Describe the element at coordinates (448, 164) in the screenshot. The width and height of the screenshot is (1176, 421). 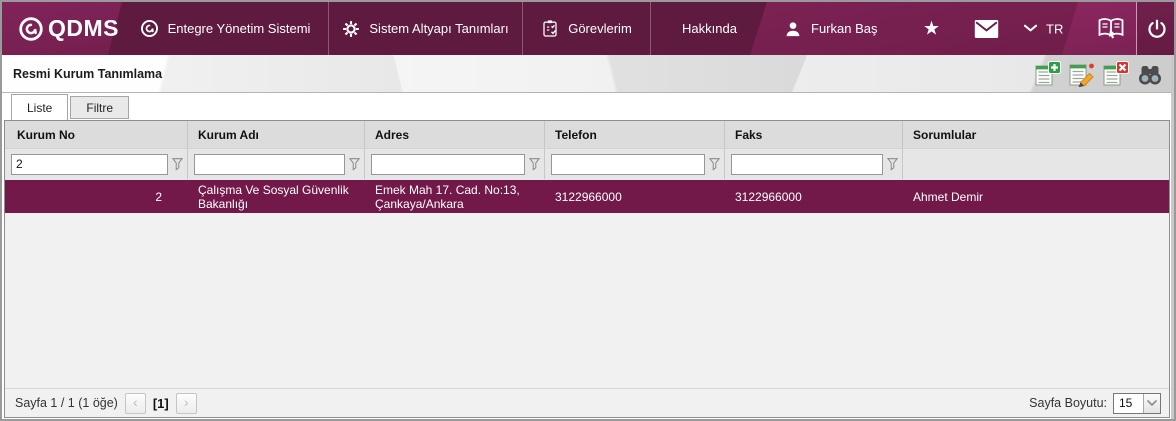
I see `filter-input-adres` at that location.